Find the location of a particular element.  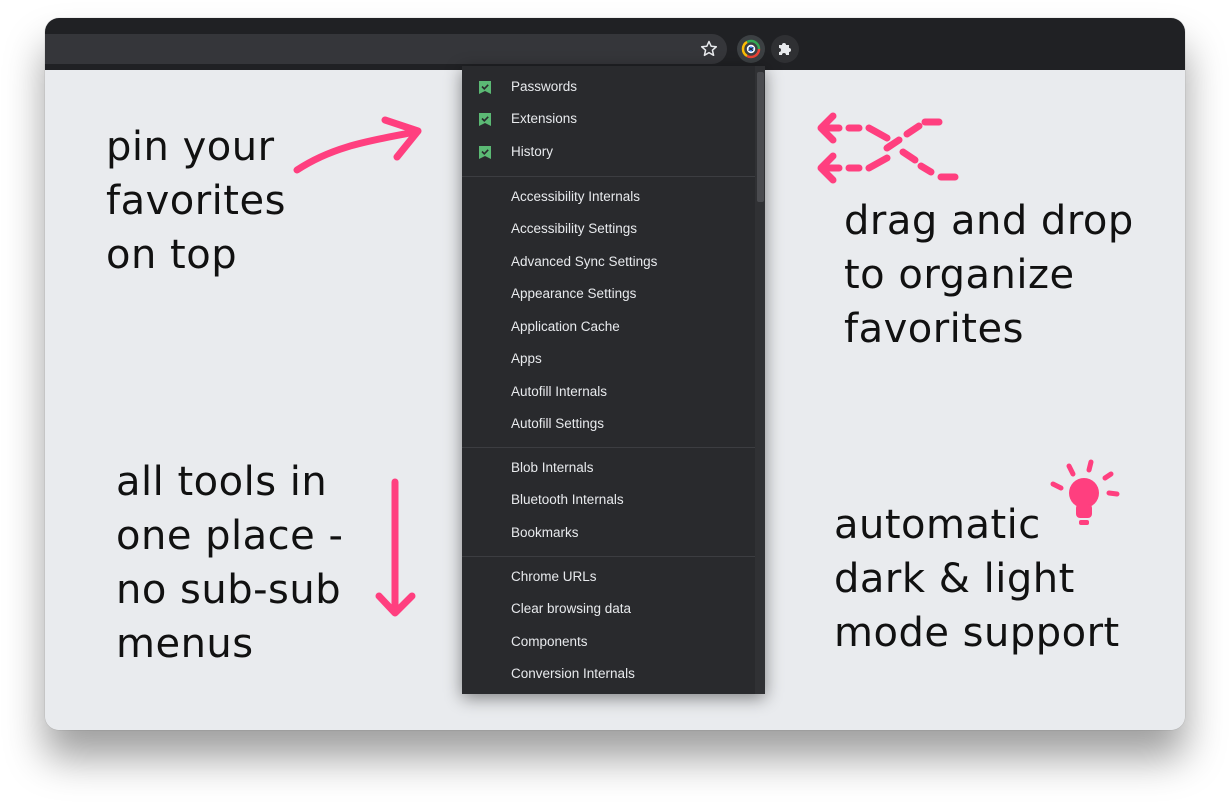

favorite-item-history: History is located at coordinates (608, 152).